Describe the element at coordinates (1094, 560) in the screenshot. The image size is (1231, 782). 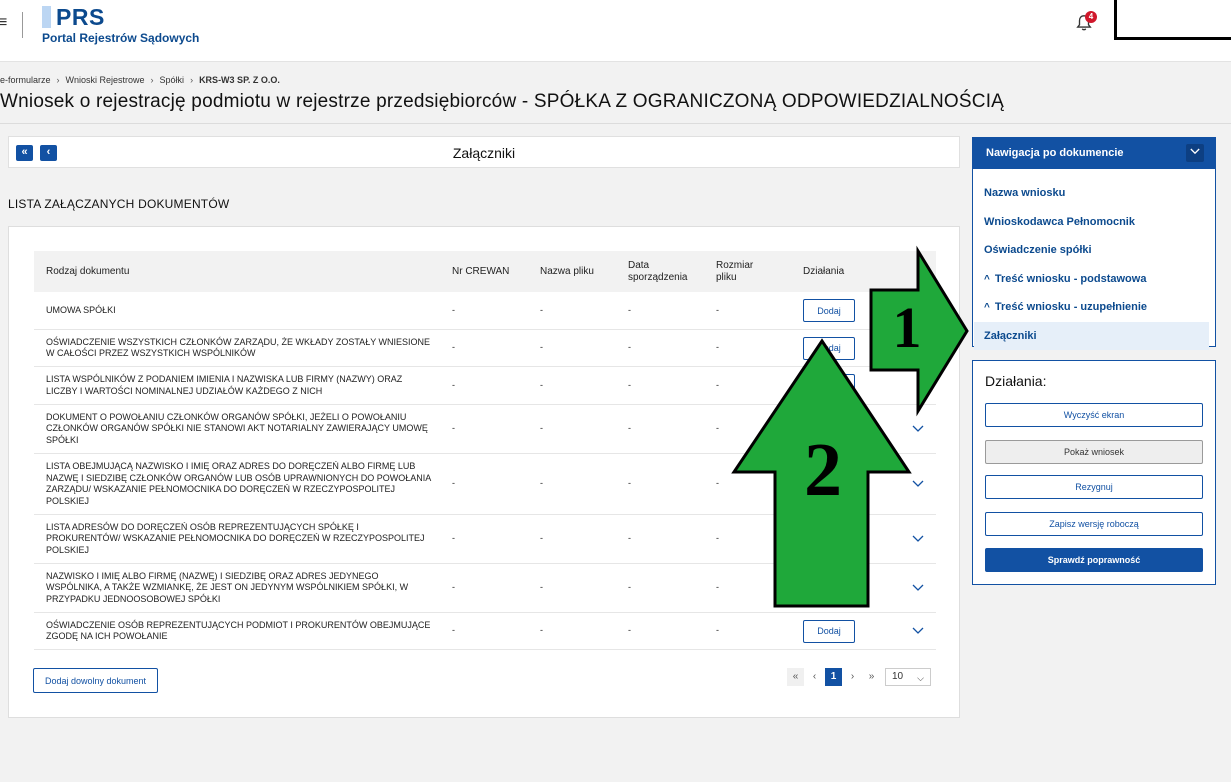
I see `validate-button: Sprawdź poprawność` at that location.